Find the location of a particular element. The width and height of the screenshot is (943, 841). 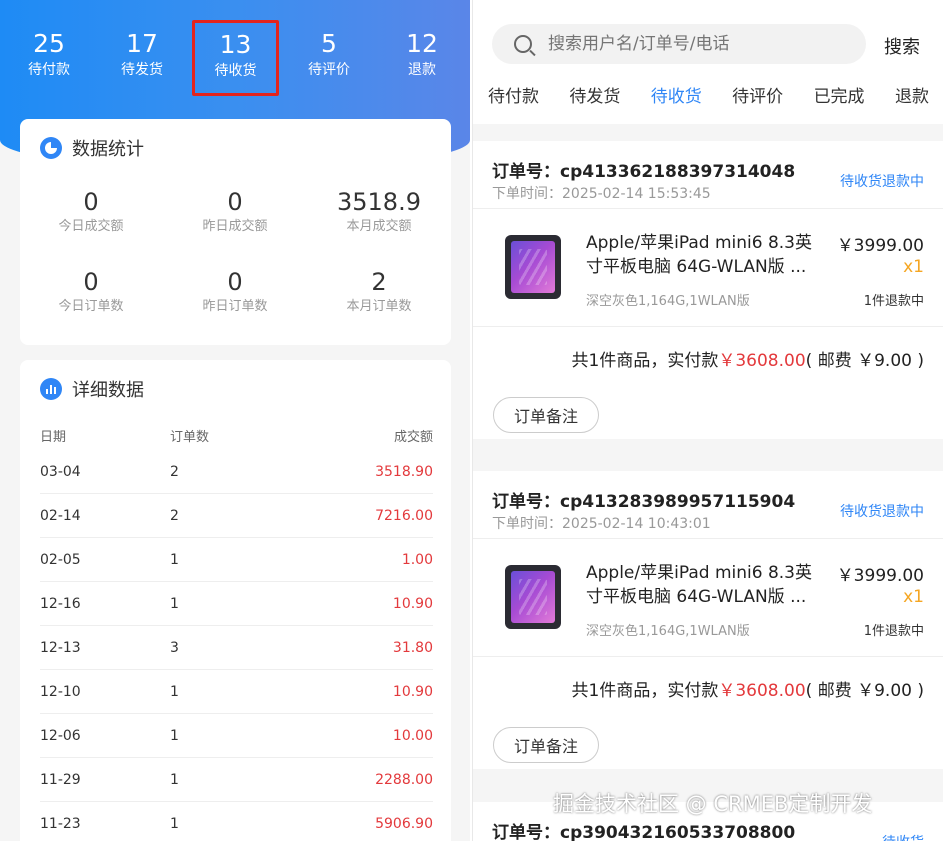

cell-orders: 3 is located at coordinates (174, 647).